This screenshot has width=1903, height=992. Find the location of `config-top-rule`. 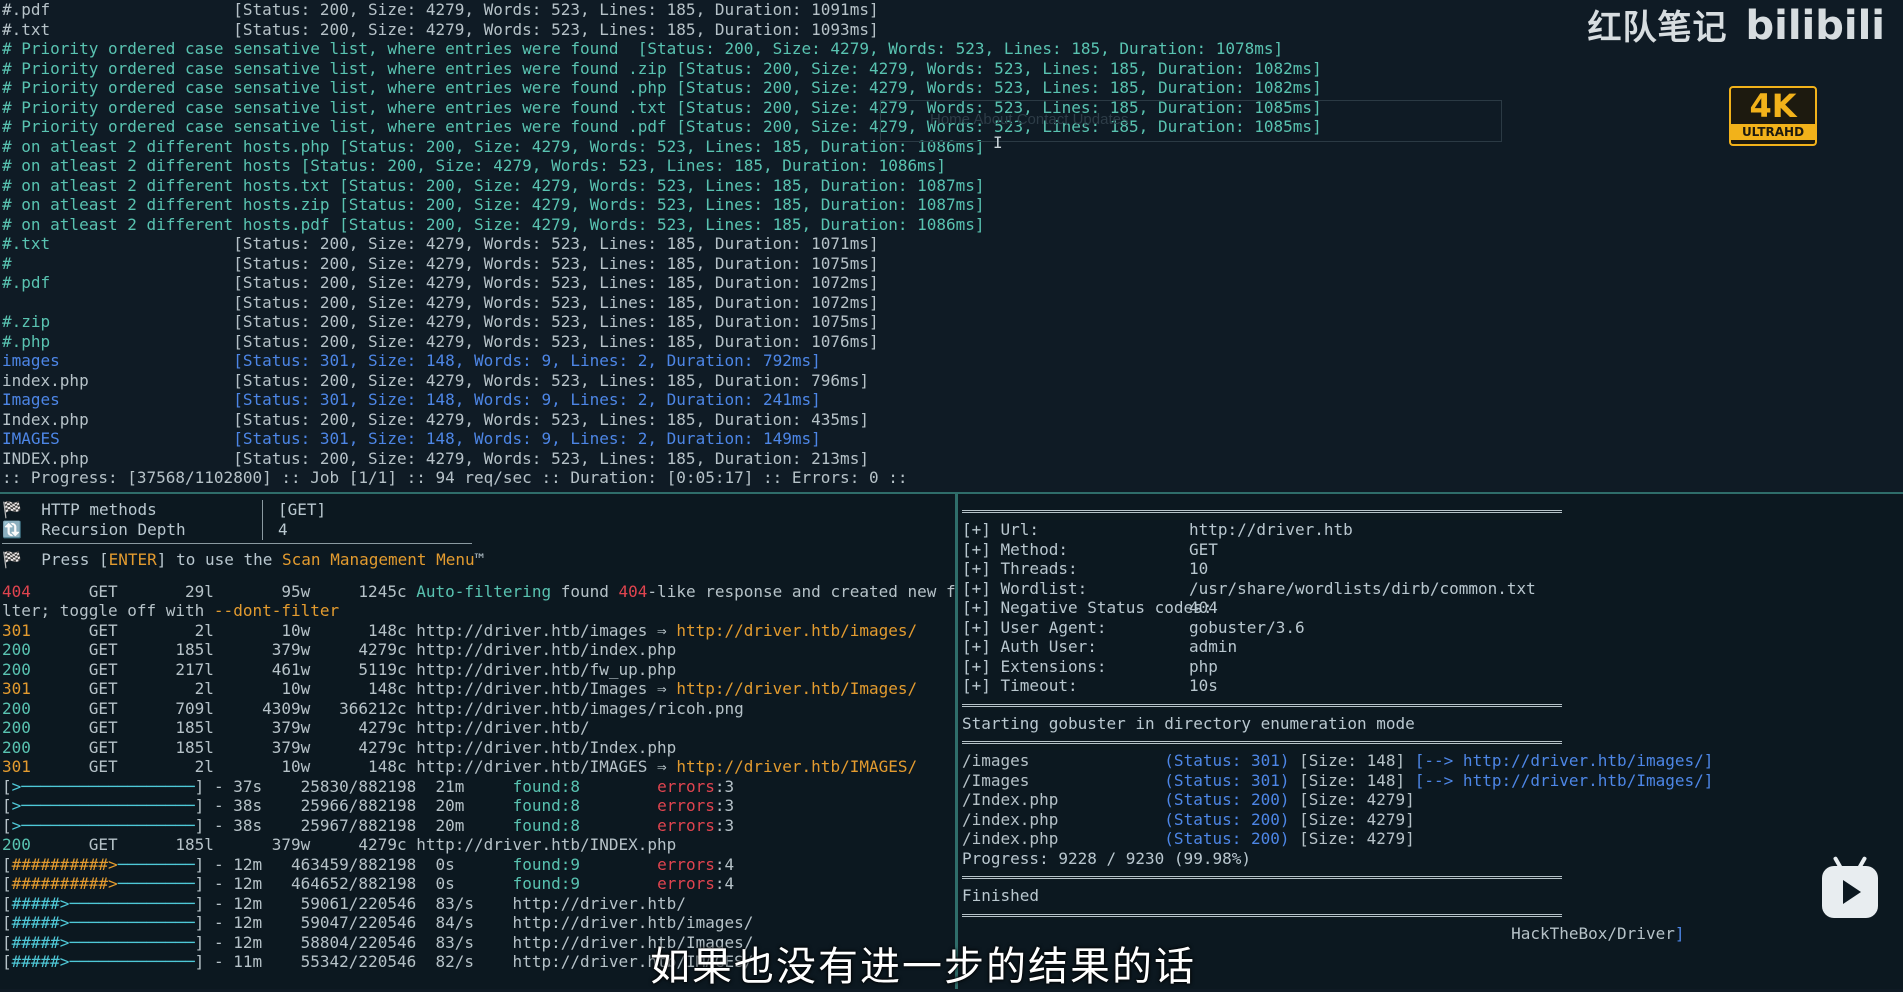

config-top-rule is located at coordinates (1262, 511).